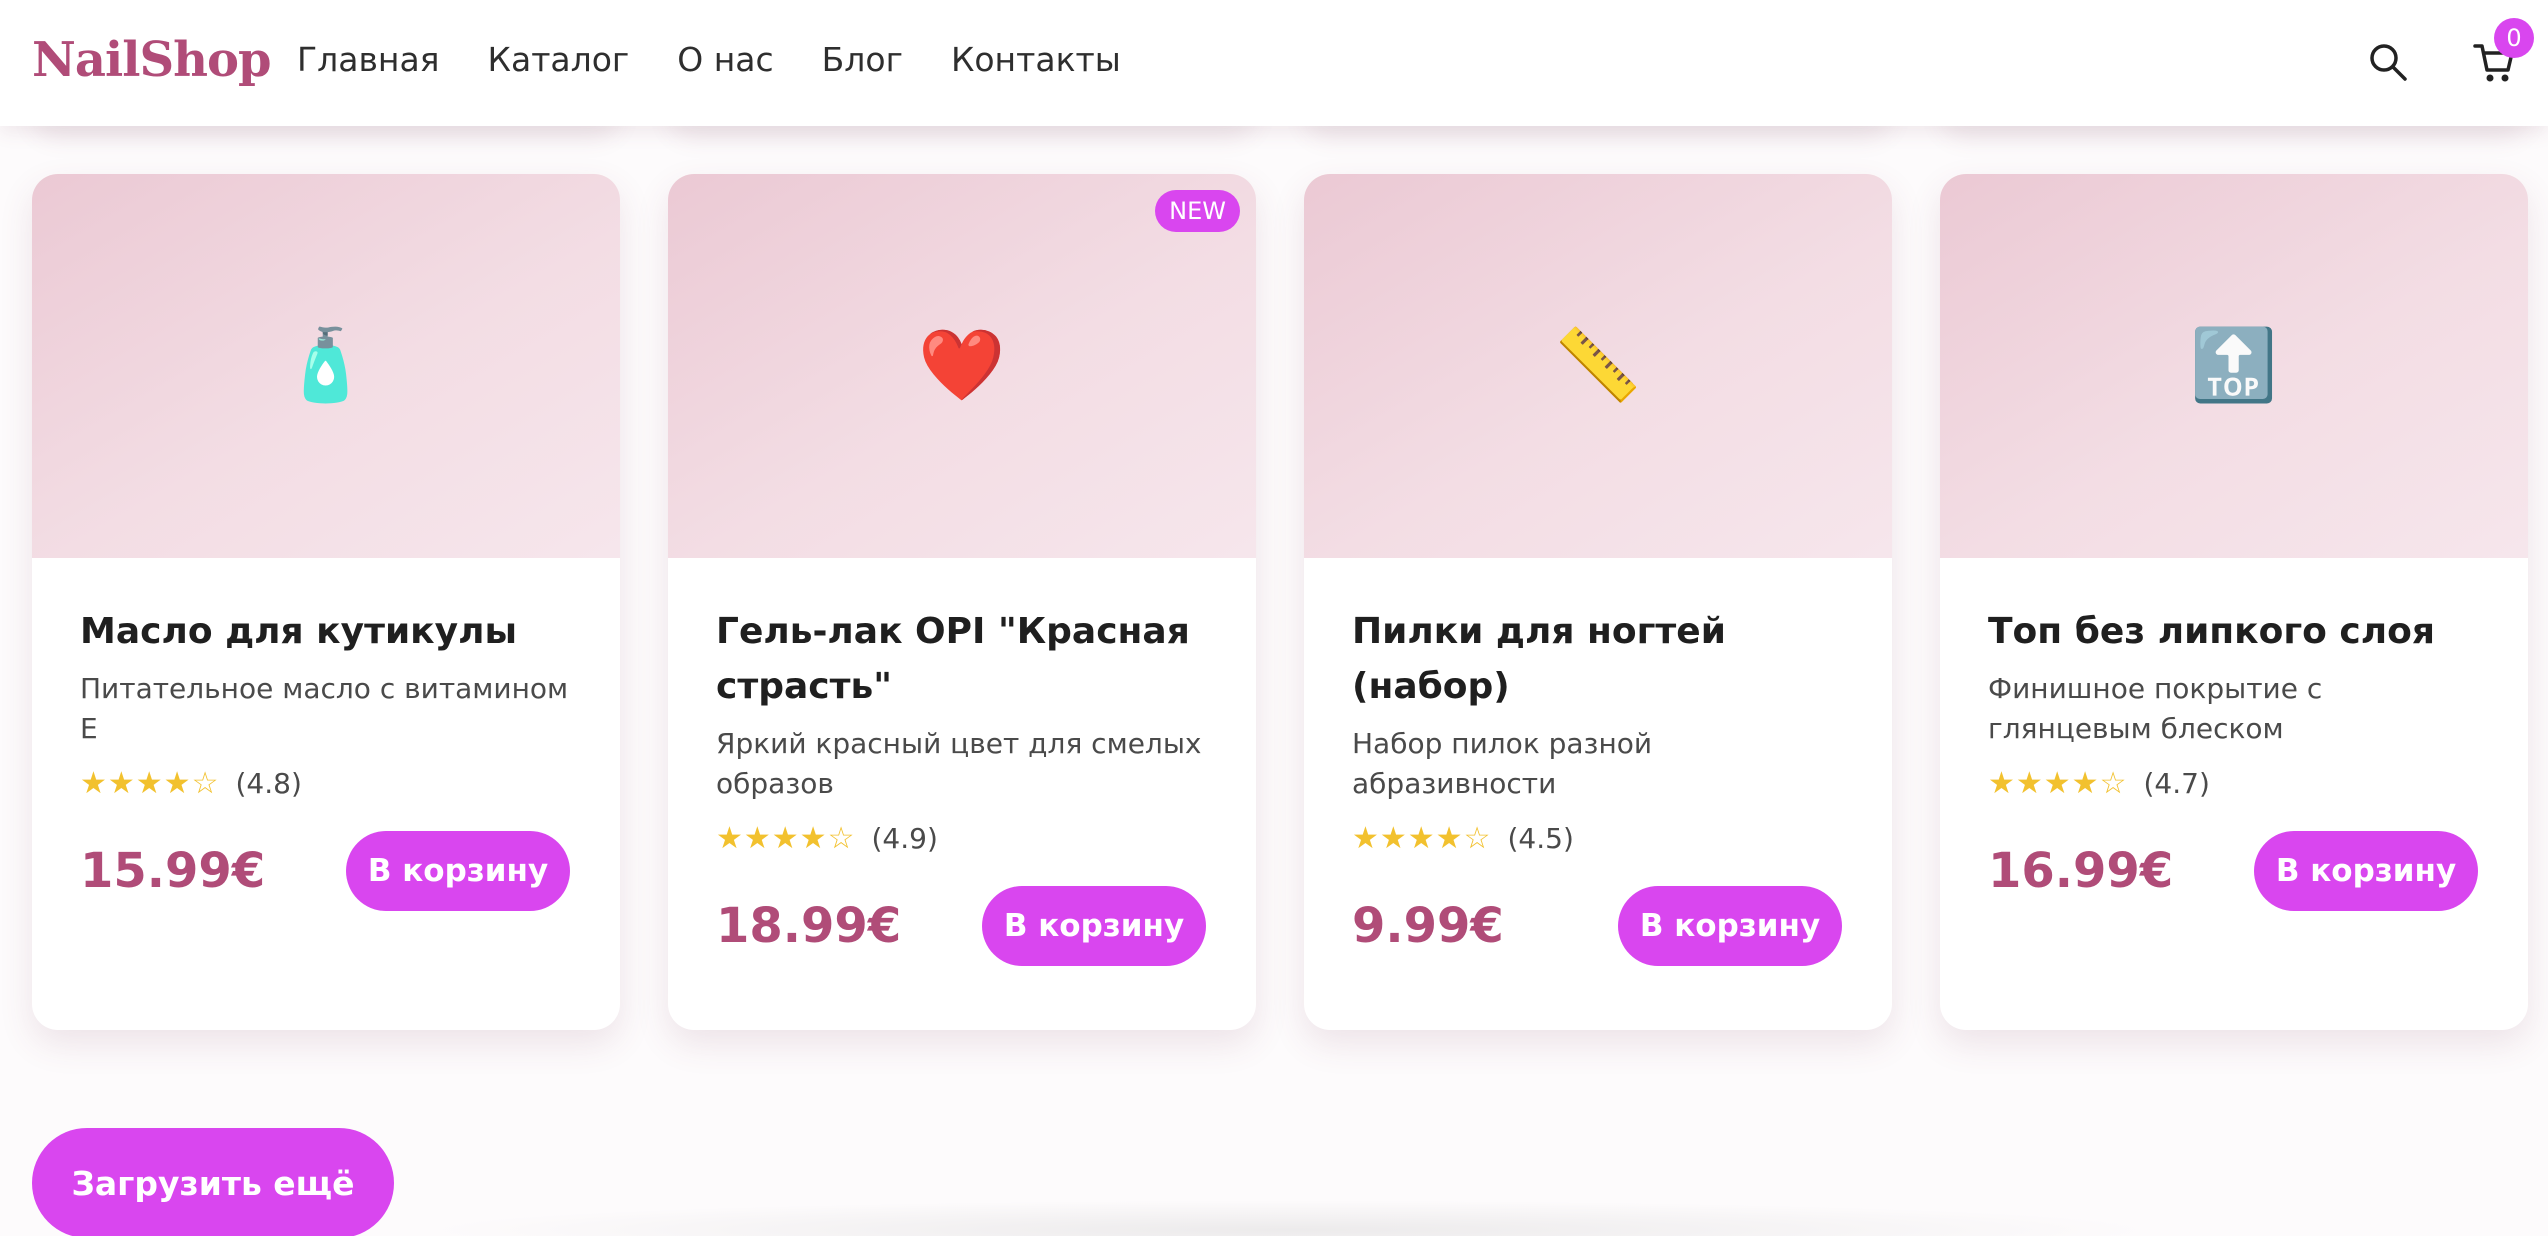 Image resolution: width=2548 pixels, height=1236 pixels. I want to click on product-image: 🧴, so click(326, 366).